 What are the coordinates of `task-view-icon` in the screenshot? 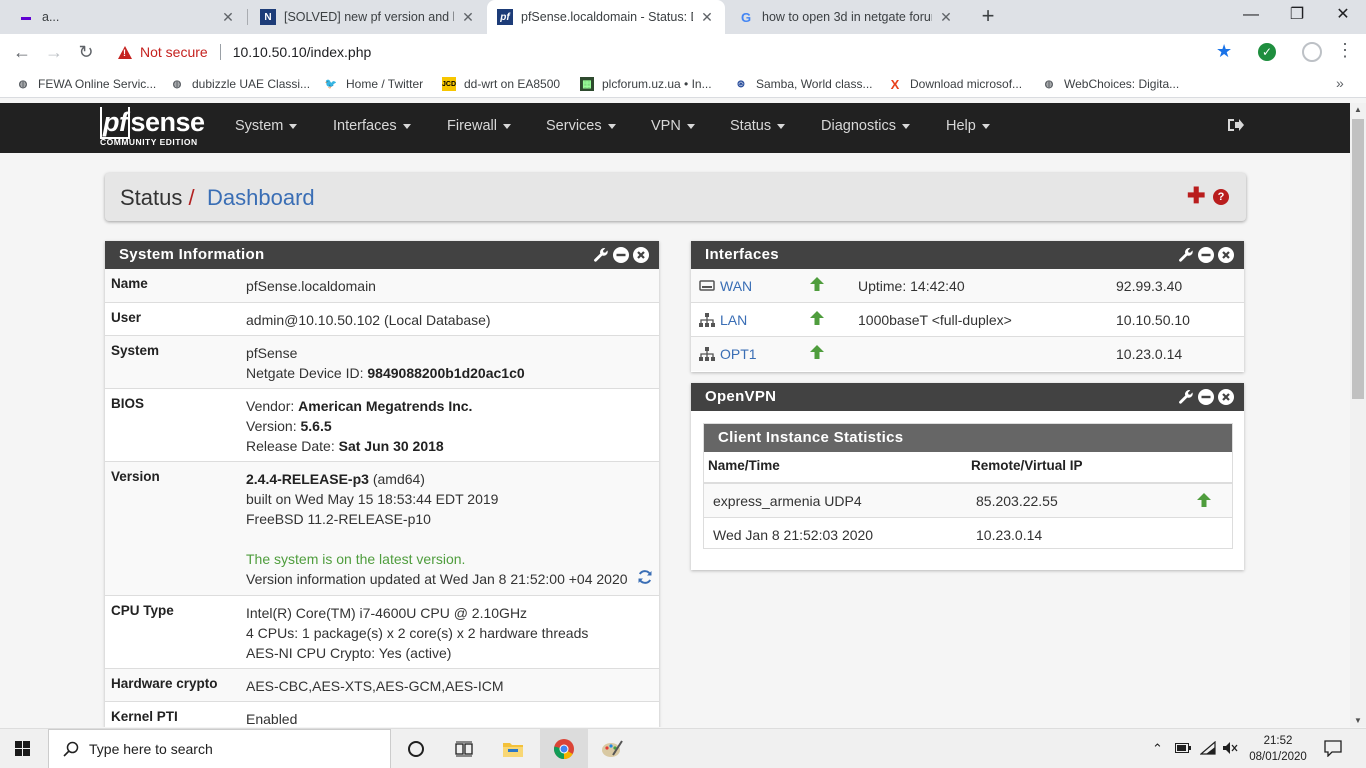 It's located at (464, 749).